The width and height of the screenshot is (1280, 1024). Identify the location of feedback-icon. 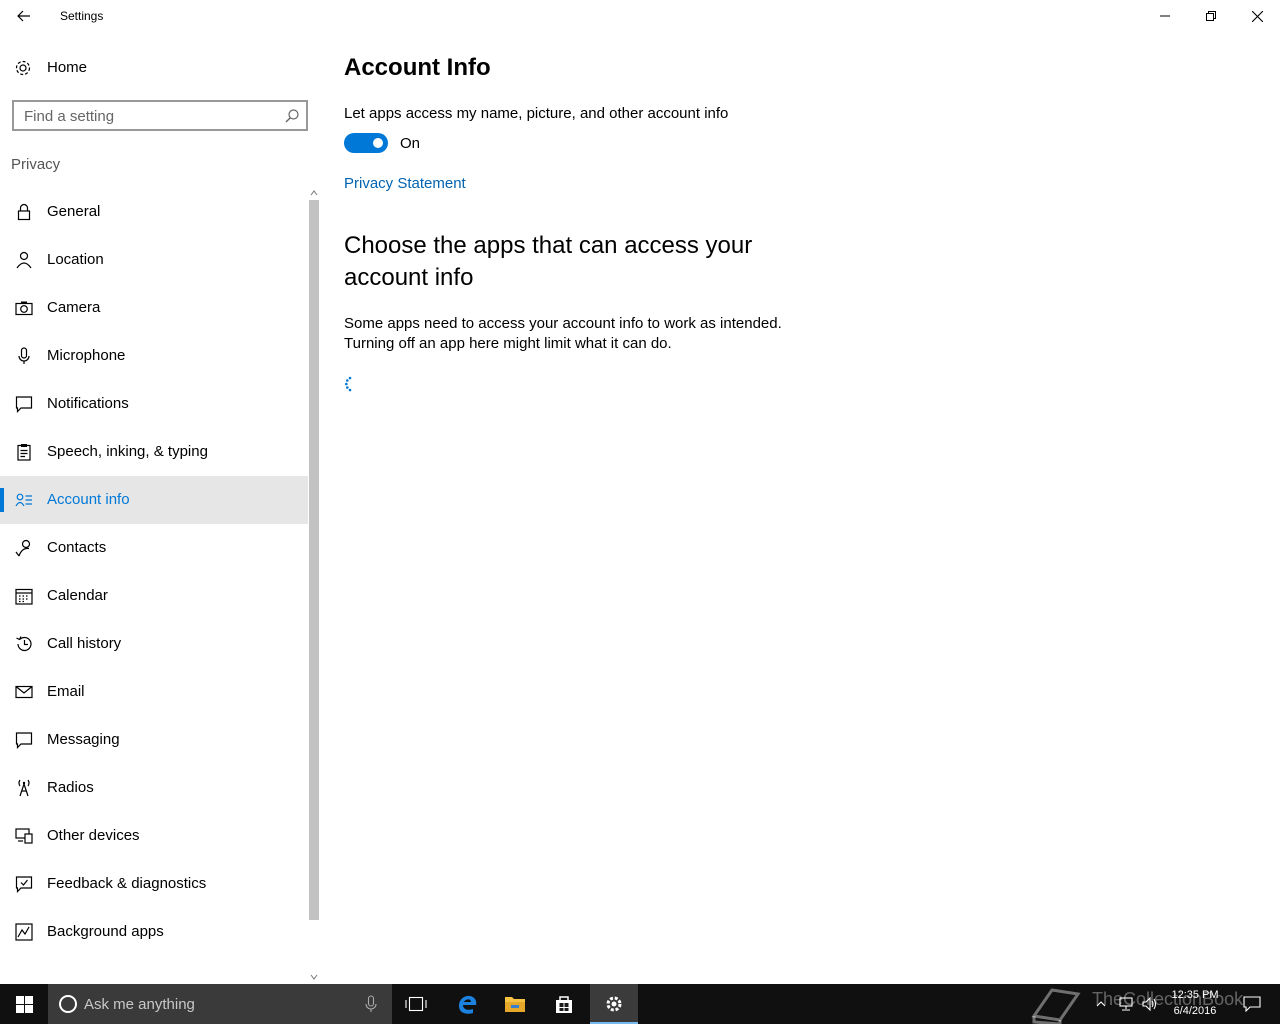
(24, 884).